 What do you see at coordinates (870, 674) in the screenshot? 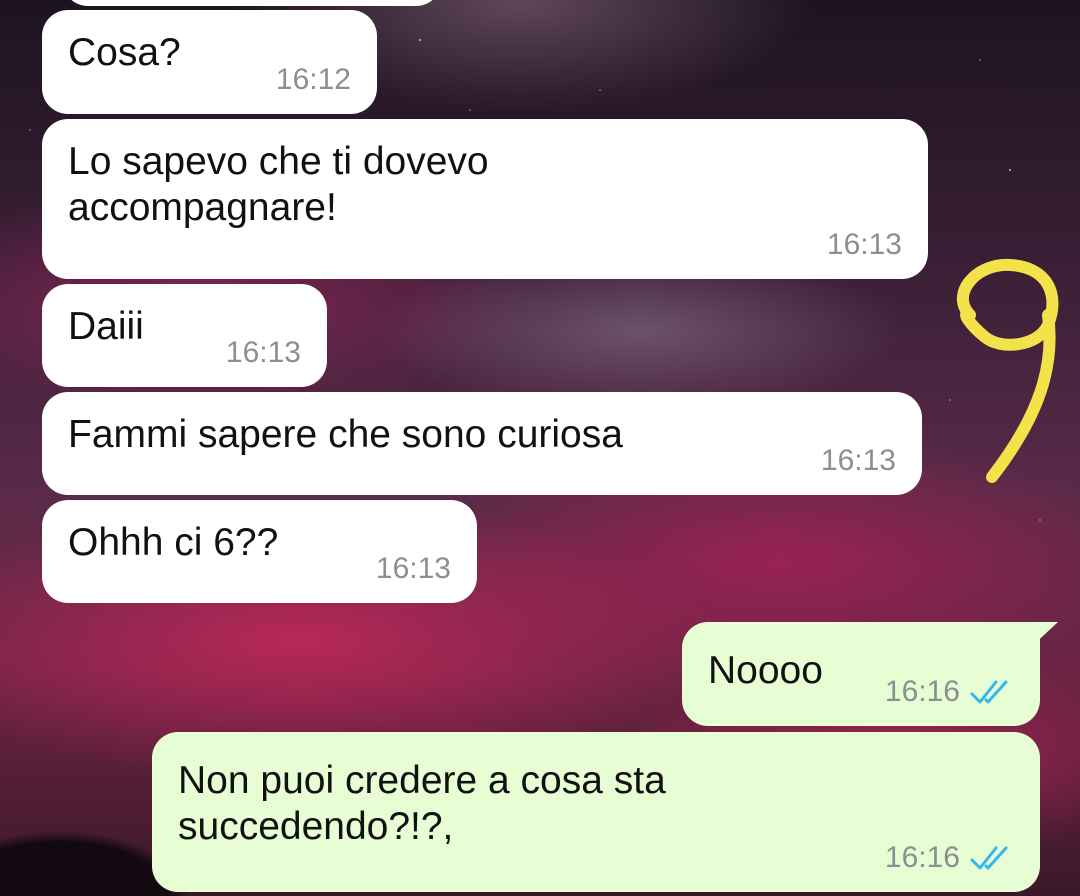
I see `message-bubble-outgoing: Noooo 16:16` at bounding box center [870, 674].